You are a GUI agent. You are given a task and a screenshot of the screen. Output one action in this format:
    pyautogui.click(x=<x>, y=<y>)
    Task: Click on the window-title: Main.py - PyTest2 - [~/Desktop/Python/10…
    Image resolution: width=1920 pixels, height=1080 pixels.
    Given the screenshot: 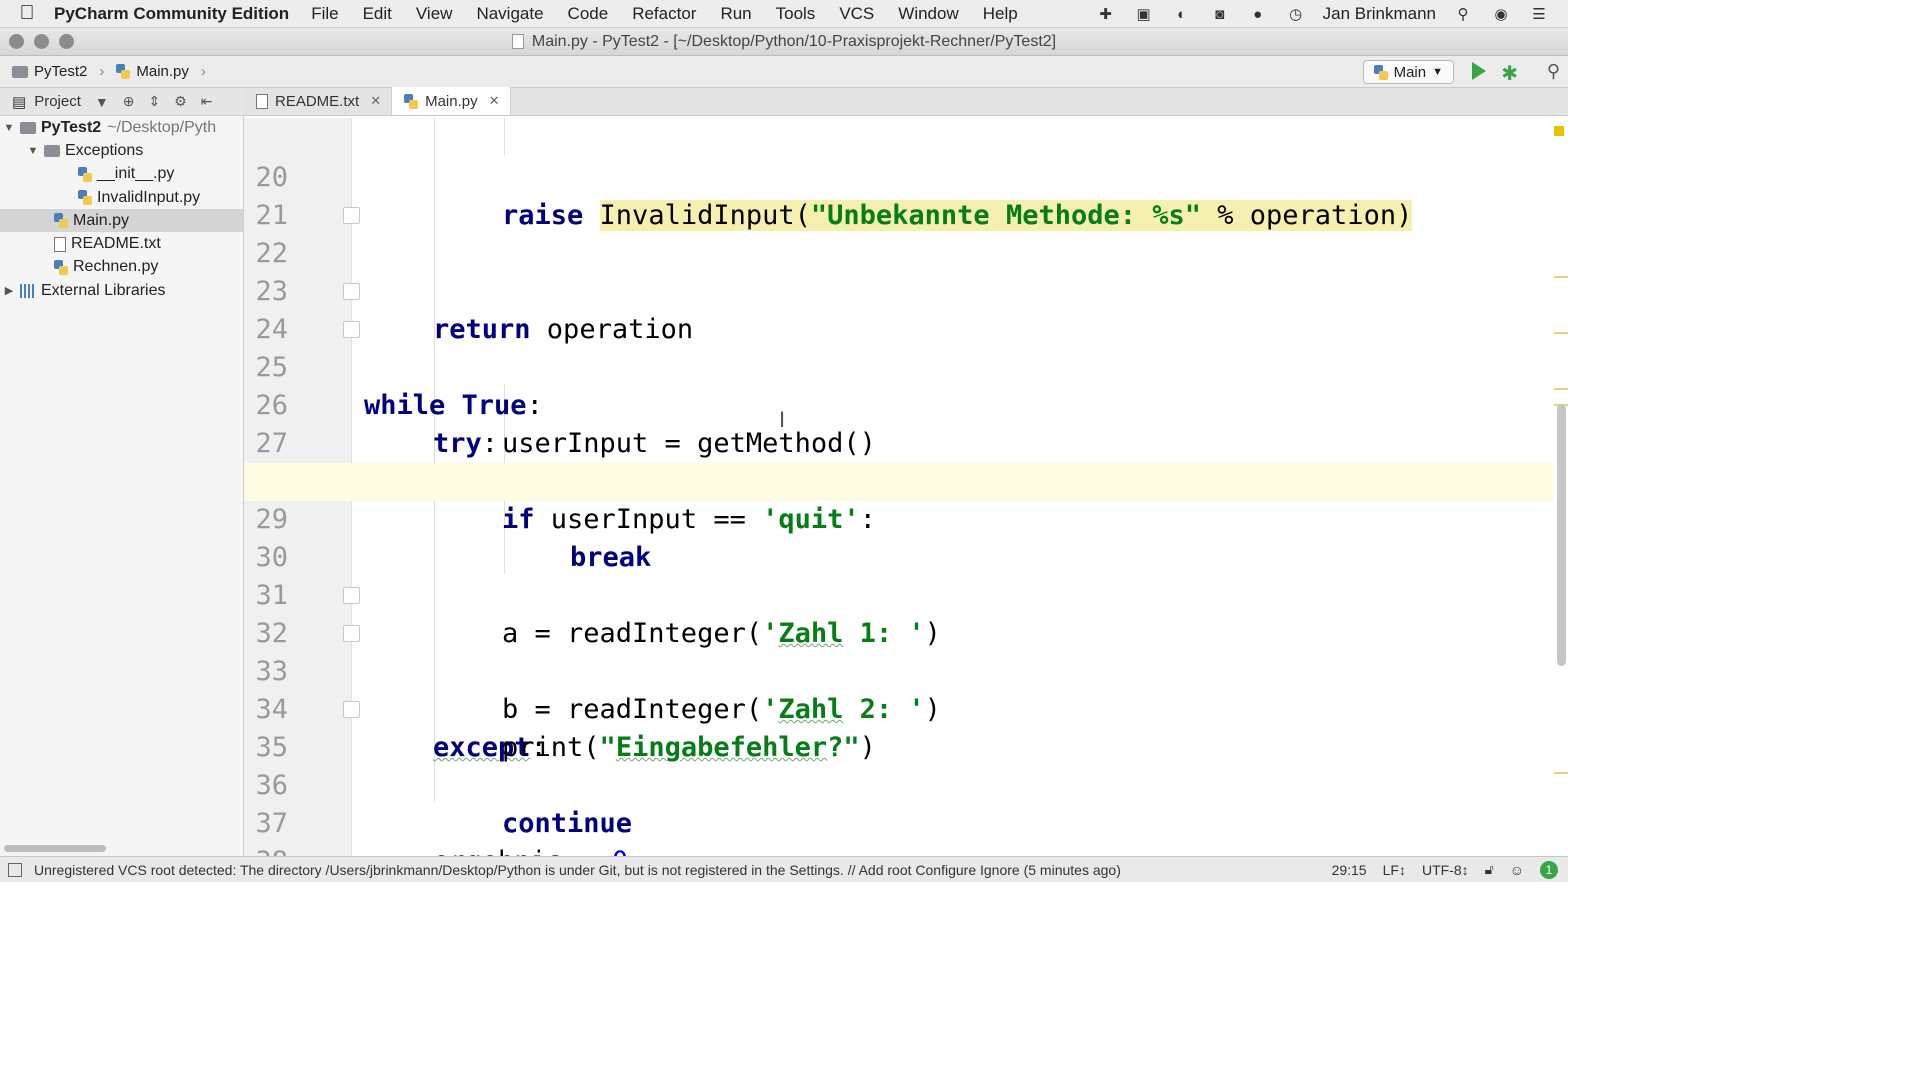 What is the action you would take?
    pyautogui.click(x=794, y=41)
    